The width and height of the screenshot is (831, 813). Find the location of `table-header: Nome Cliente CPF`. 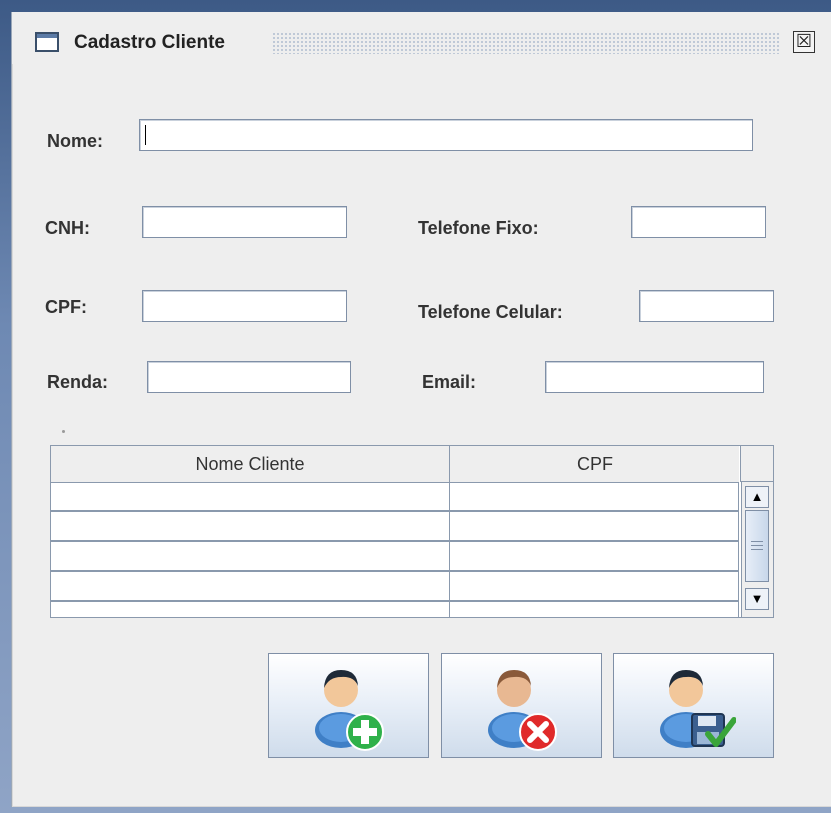

table-header: Nome Cliente CPF is located at coordinates (396, 464).